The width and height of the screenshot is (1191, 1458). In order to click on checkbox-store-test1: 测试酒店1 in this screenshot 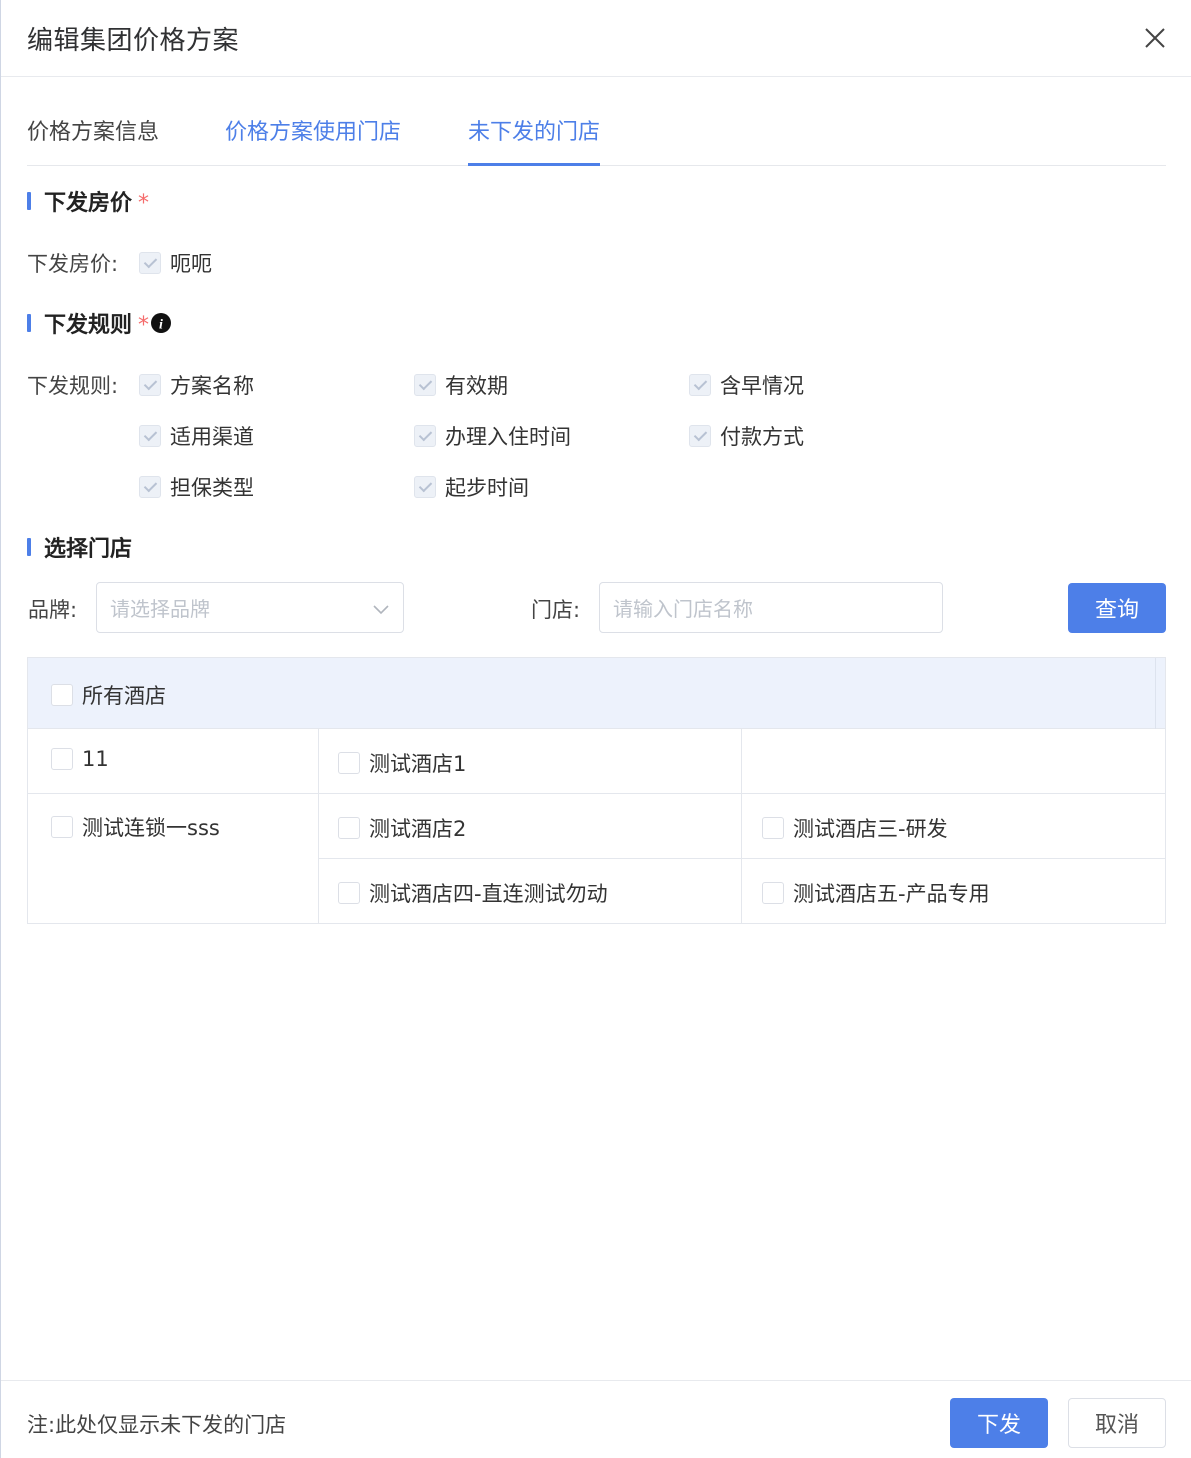, I will do `click(402, 763)`.